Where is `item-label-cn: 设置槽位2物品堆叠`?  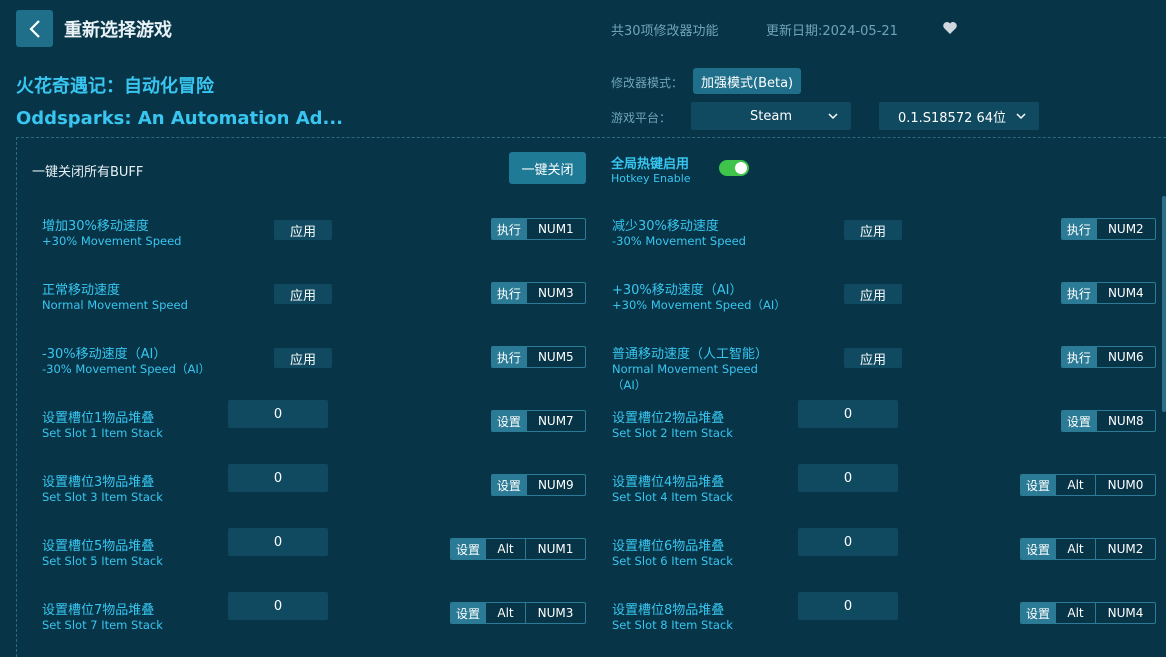
item-label-cn: 设置槽位2物品堆叠 is located at coordinates (668, 418).